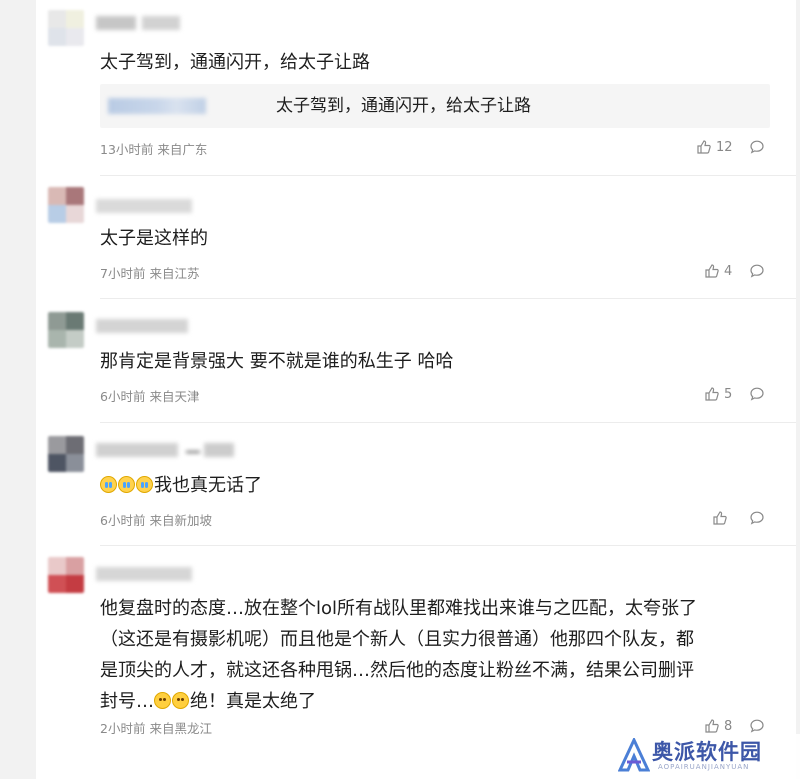  I want to click on like-count: 5, so click(728, 394).